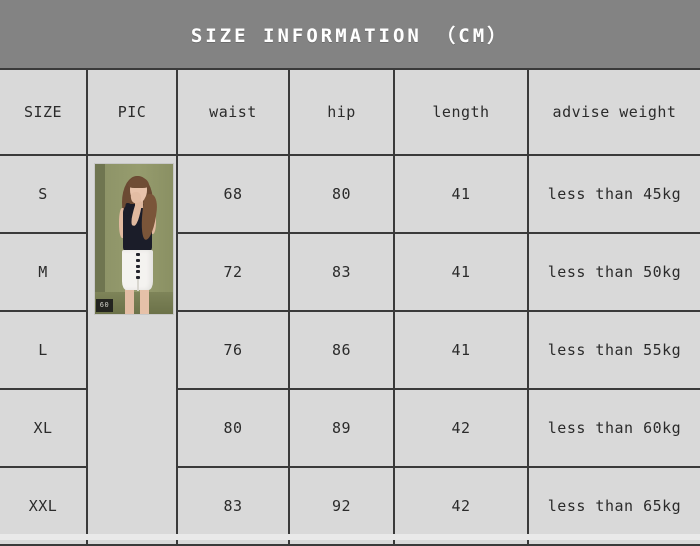 The height and width of the screenshot is (546, 700). I want to click on header-cell-length: length, so click(461, 112).